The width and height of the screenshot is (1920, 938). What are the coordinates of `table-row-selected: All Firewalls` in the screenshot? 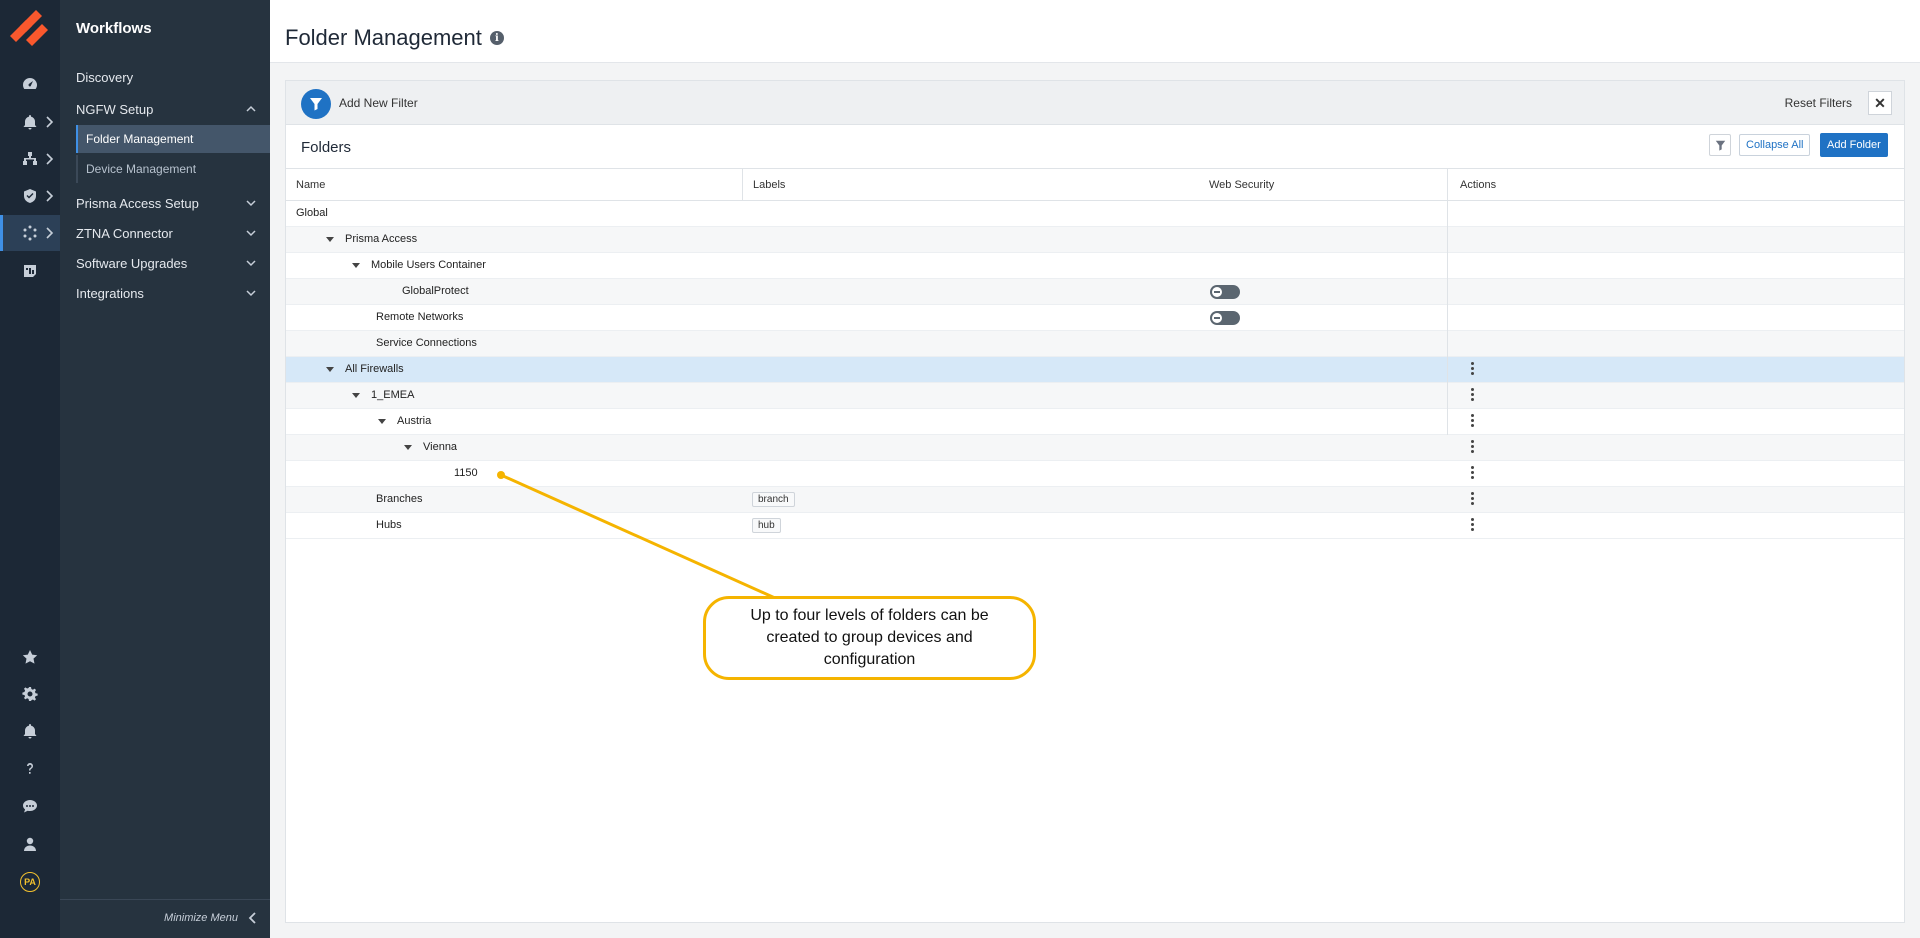 It's located at (1095, 370).